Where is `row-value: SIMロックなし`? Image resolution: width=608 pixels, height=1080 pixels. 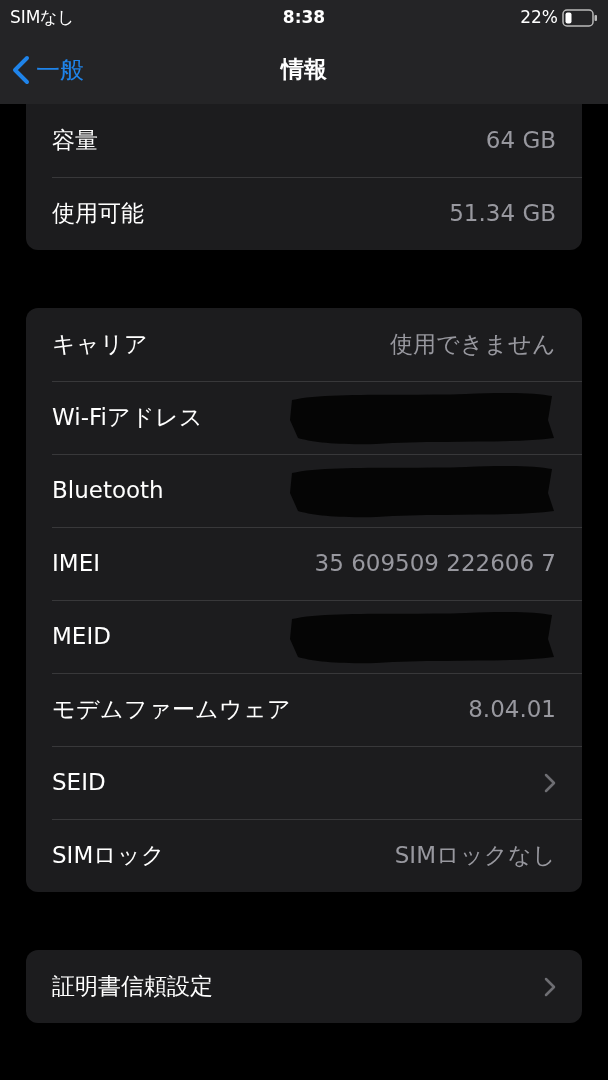 row-value: SIMロックなし is located at coordinates (475, 856).